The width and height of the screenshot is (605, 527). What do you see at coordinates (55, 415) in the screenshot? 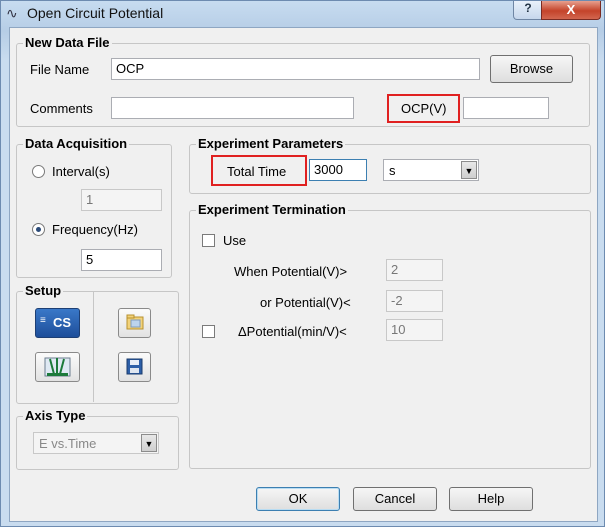
I see `axis-type-title: Axis Type` at bounding box center [55, 415].